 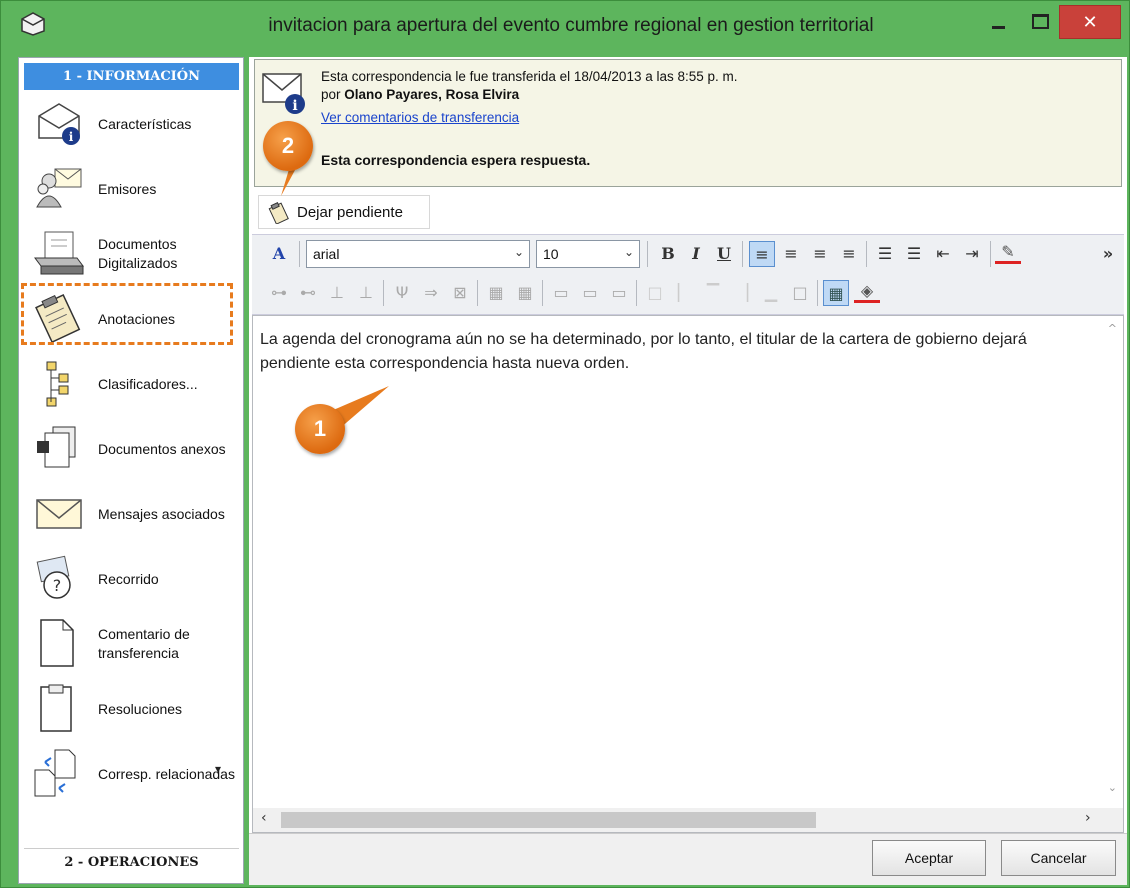 What do you see at coordinates (335, 292) in the screenshot?
I see `callout-pointers` at bounding box center [335, 292].